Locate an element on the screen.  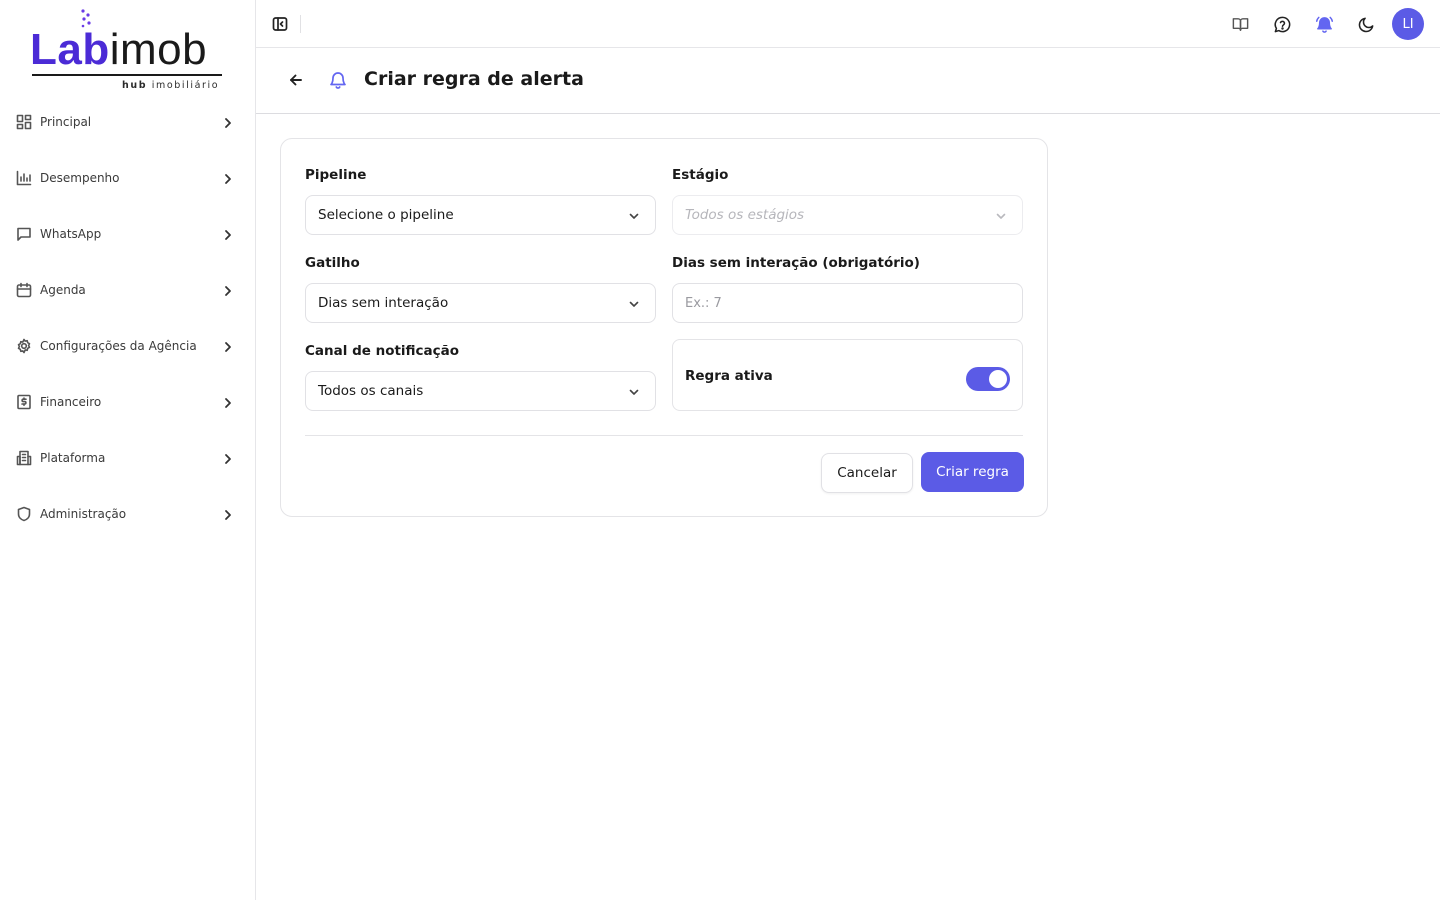
pipeline-label: Pipeline is located at coordinates (336, 175).